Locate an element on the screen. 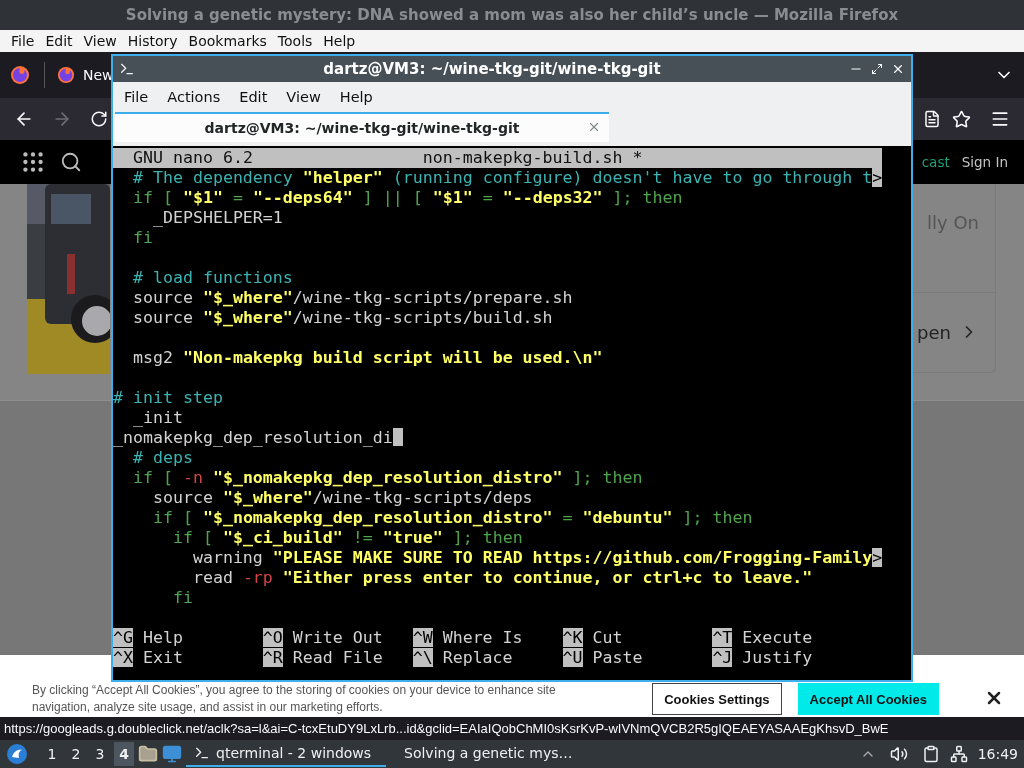  star-icon is located at coordinates (961, 119).